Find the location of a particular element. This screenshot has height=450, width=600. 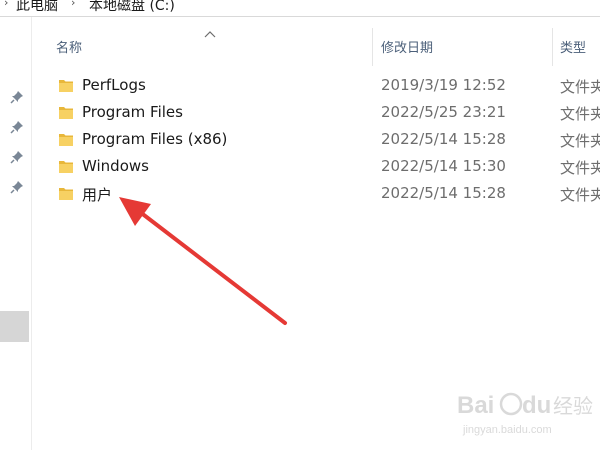

breadcrumb-item-this-pc: 此电脑 is located at coordinates (37, 7).